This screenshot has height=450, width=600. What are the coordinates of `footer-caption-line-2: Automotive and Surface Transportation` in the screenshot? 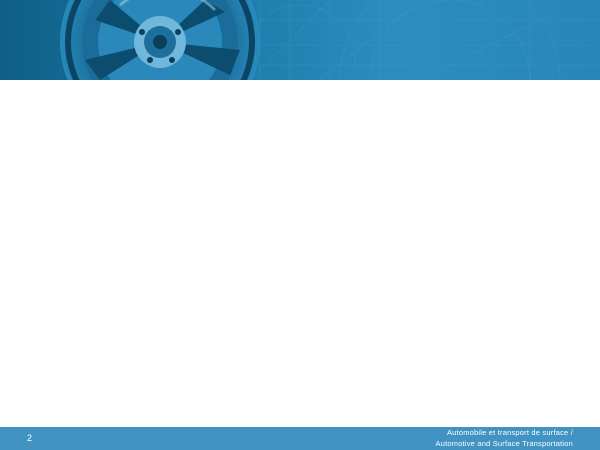 It's located at (504, 443).